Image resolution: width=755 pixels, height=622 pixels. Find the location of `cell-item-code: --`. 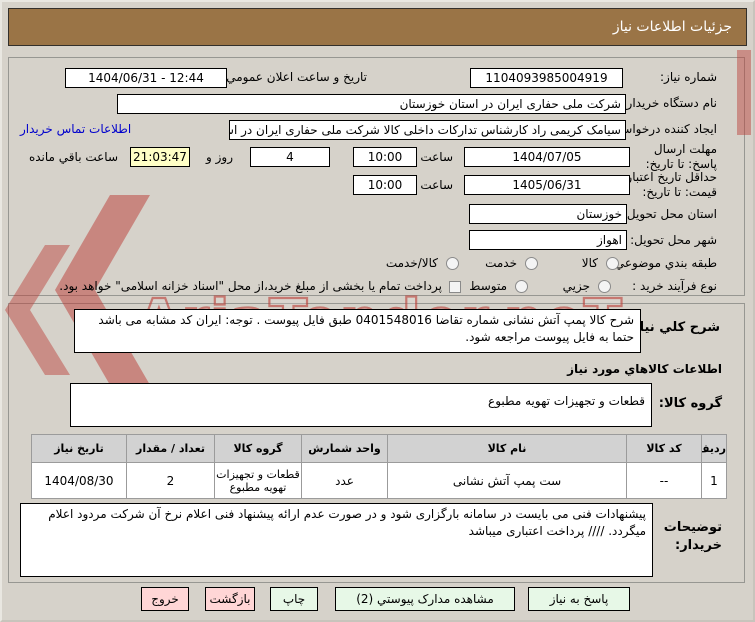

cell-item-code: -- is located at coordinates (664, 480).